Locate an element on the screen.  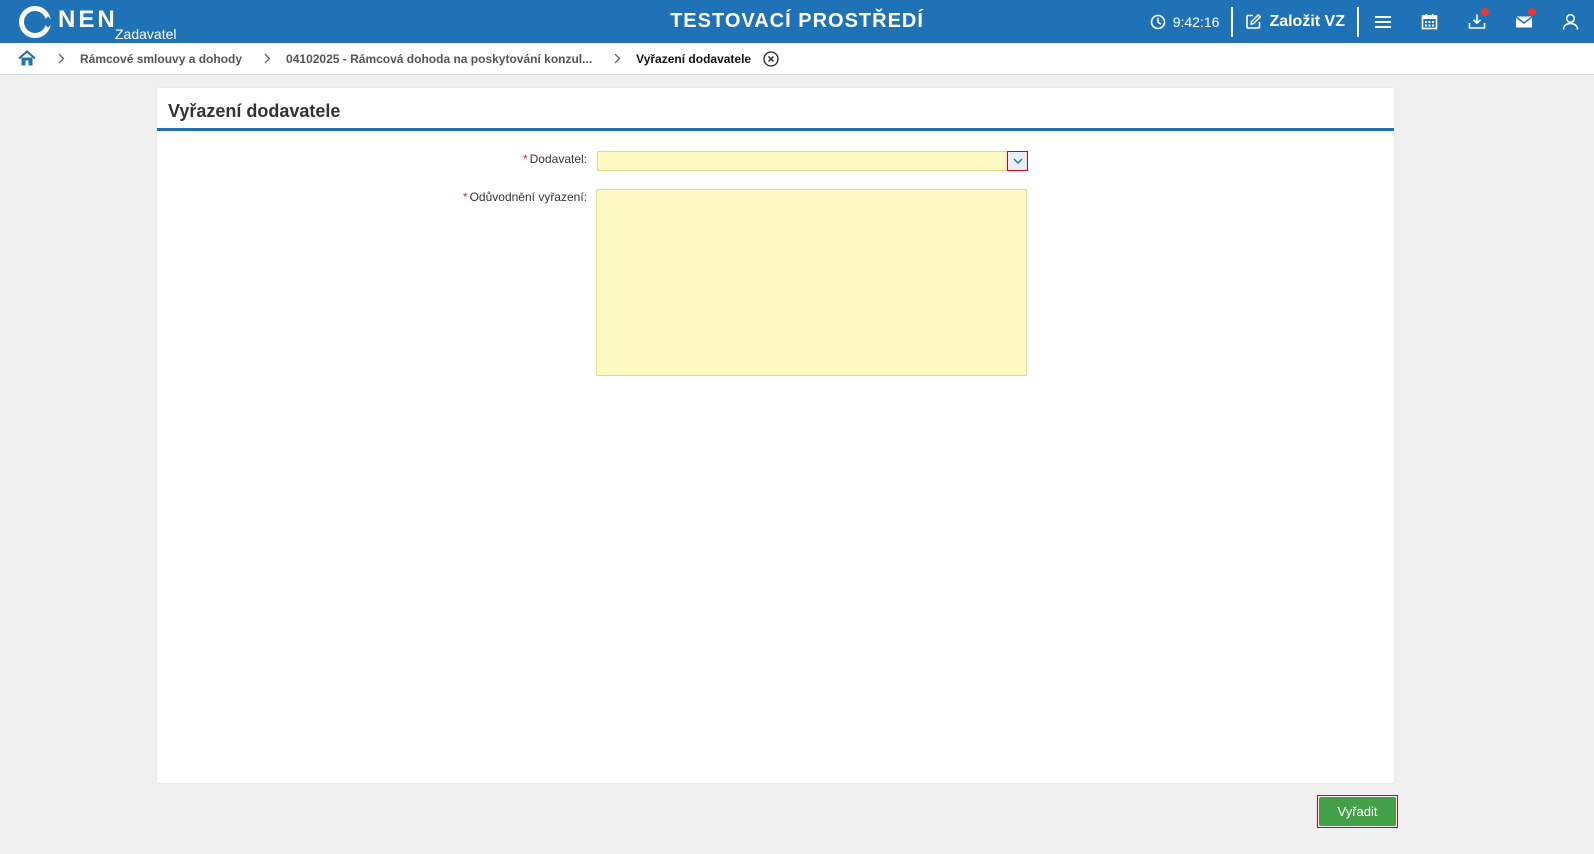
calendar-icon is located at coordinates (1429, 22).